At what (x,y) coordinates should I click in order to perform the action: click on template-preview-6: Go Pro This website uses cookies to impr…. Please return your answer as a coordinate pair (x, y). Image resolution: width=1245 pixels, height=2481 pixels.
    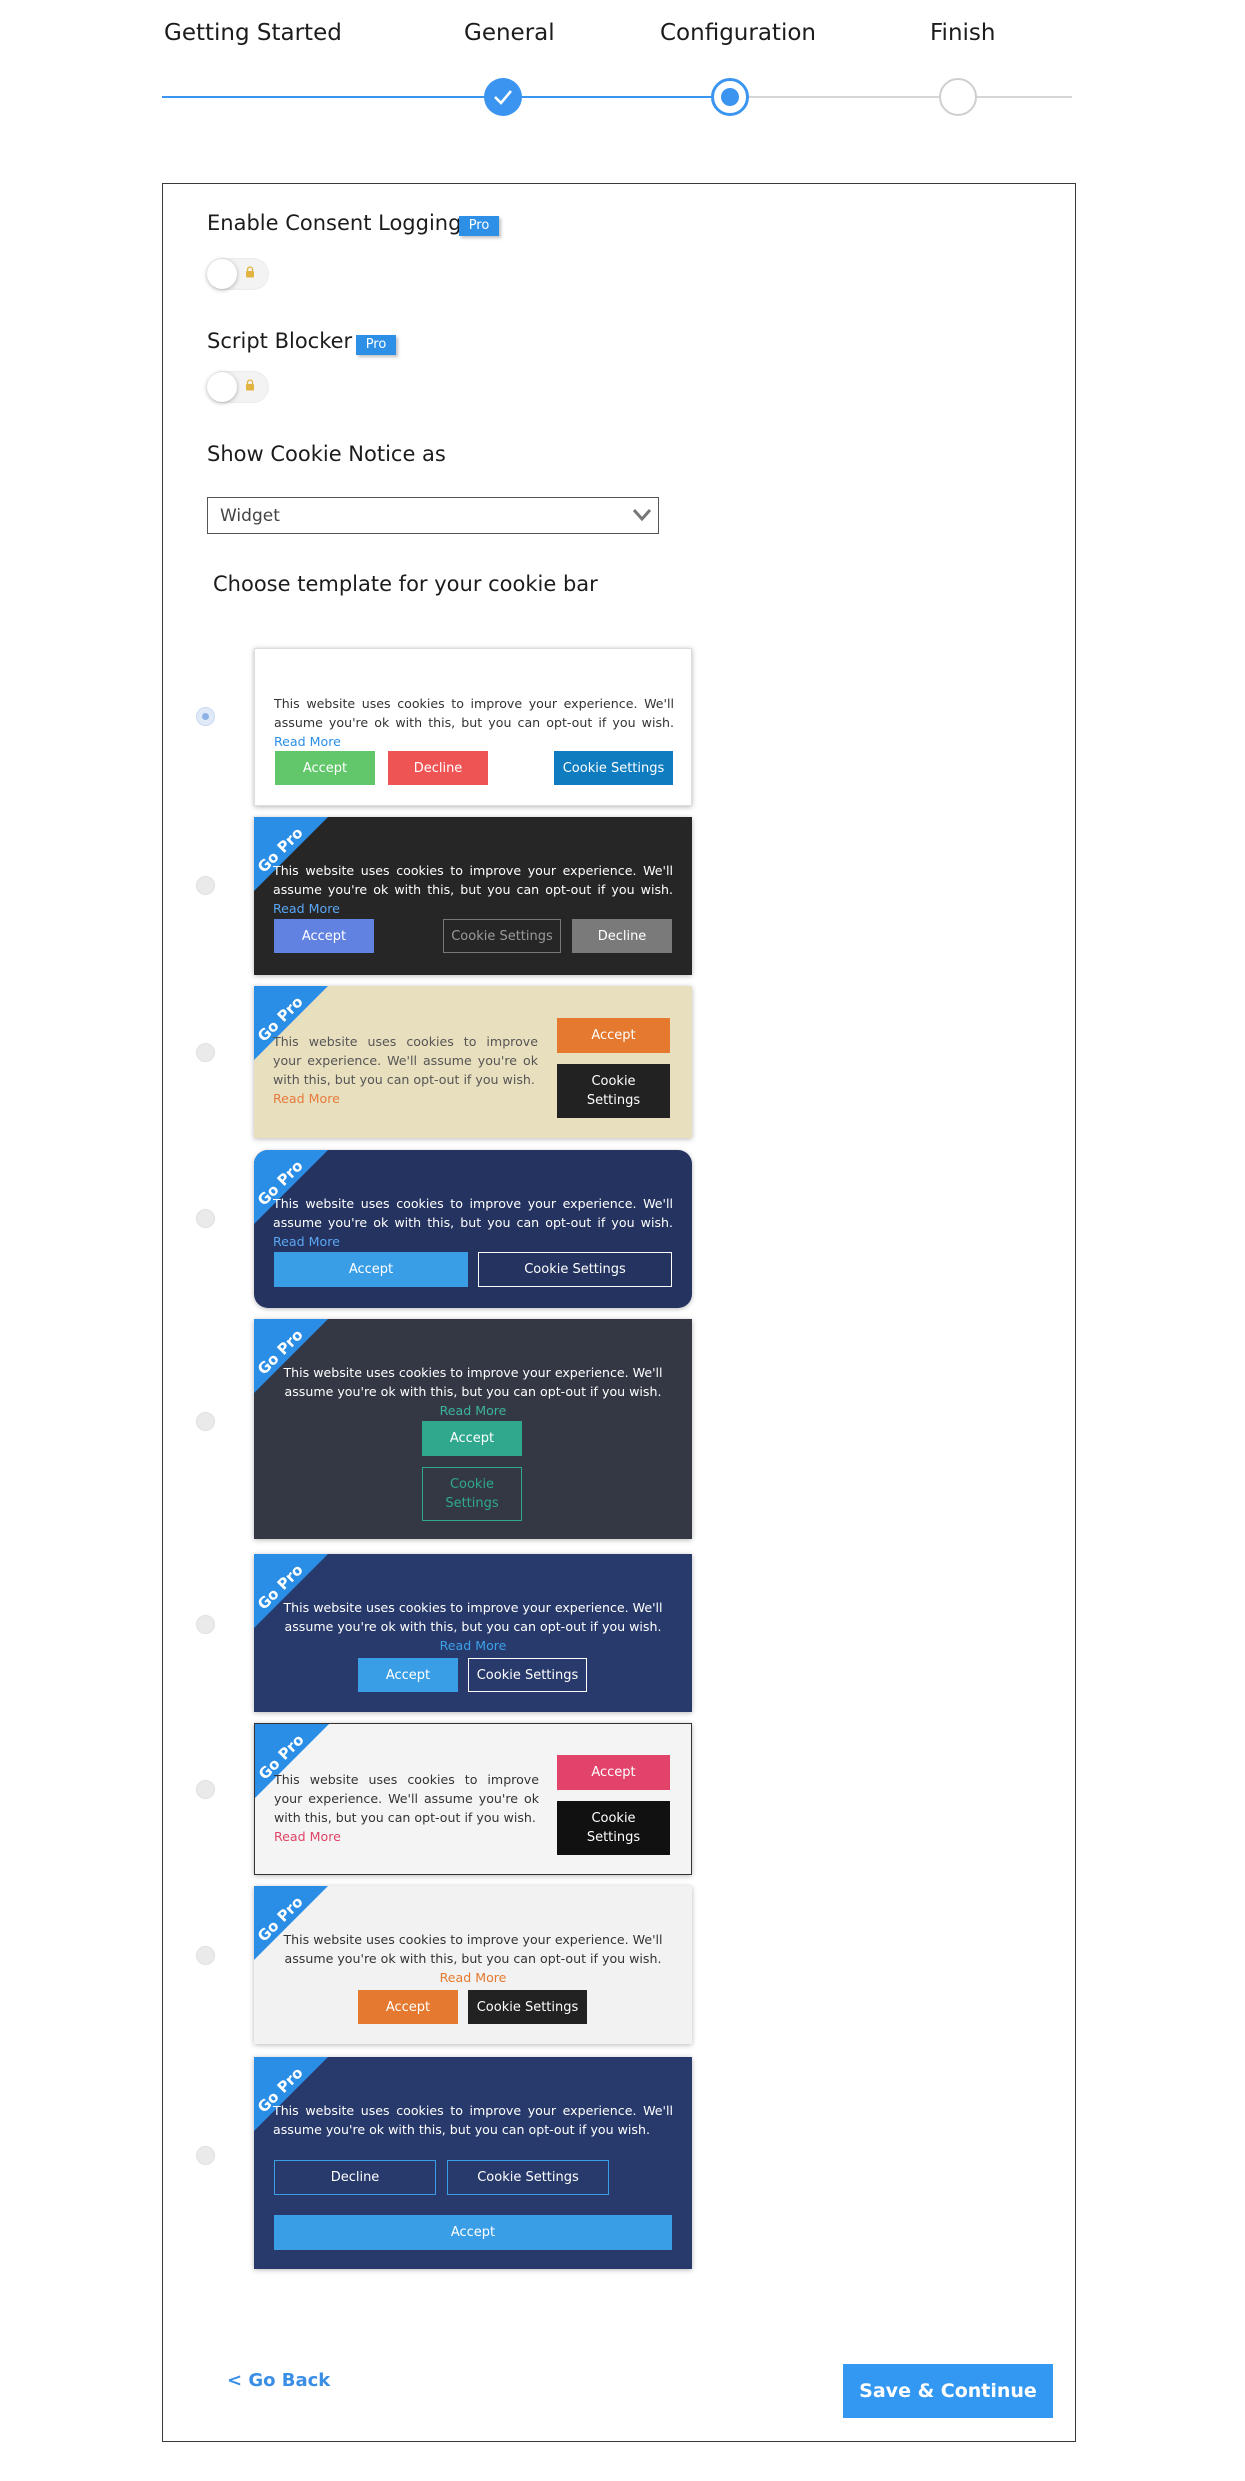
    Looking at the image, I should click on (473, 1633).